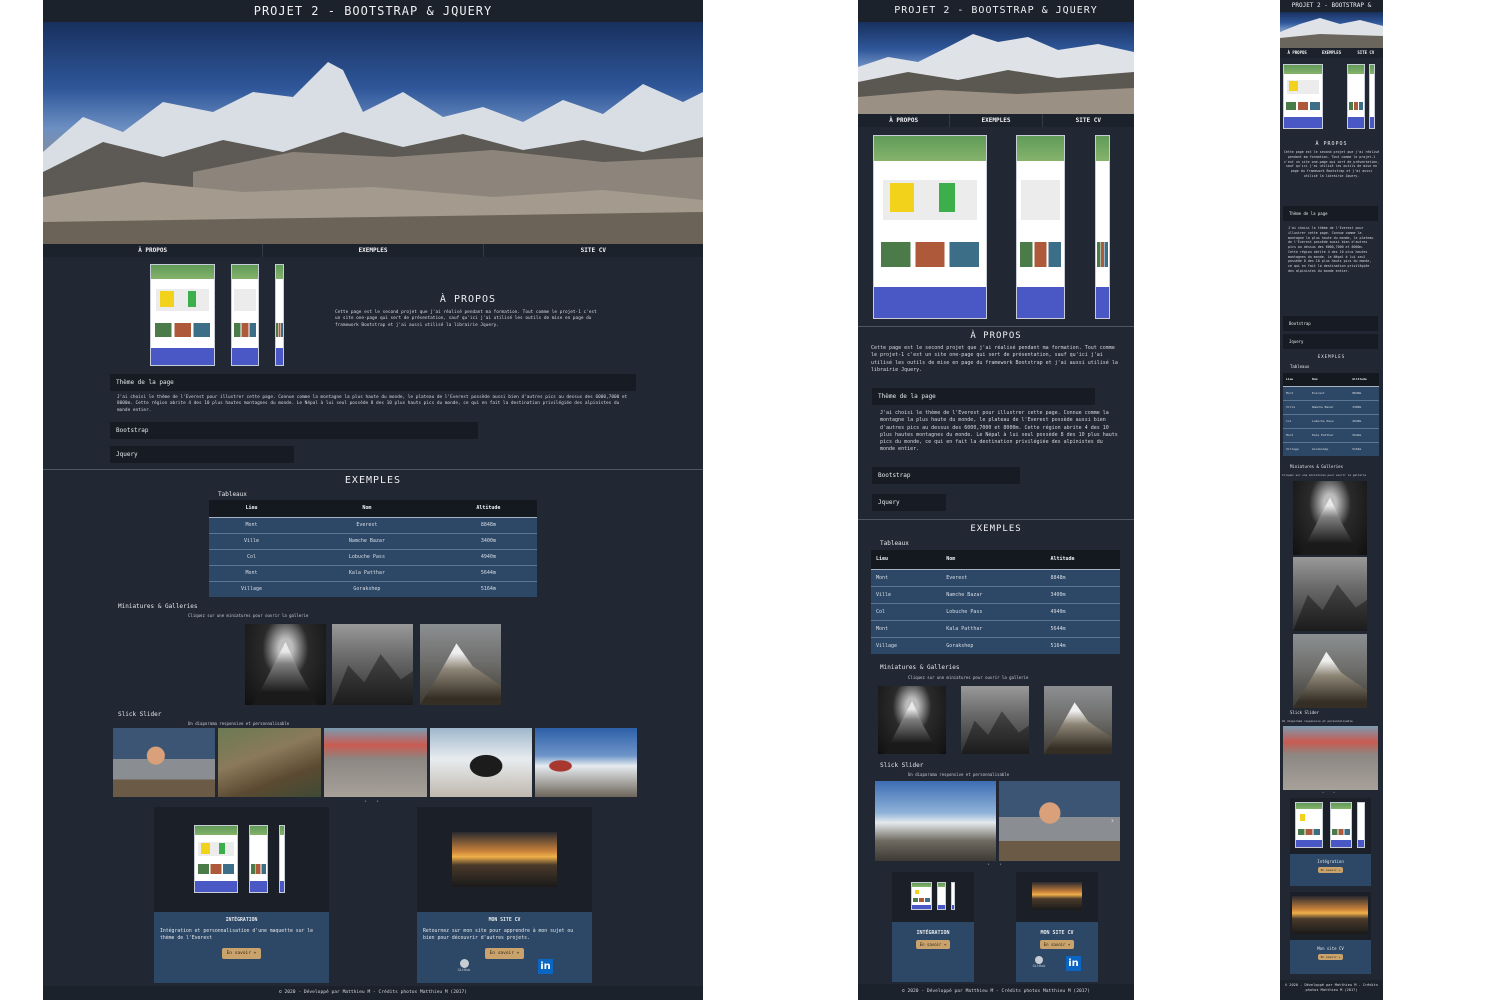 The width and height of the screenshot is (1500, 1000). I want to click on integration-card-body: Intégration En savoir +, so click(1330, 870).